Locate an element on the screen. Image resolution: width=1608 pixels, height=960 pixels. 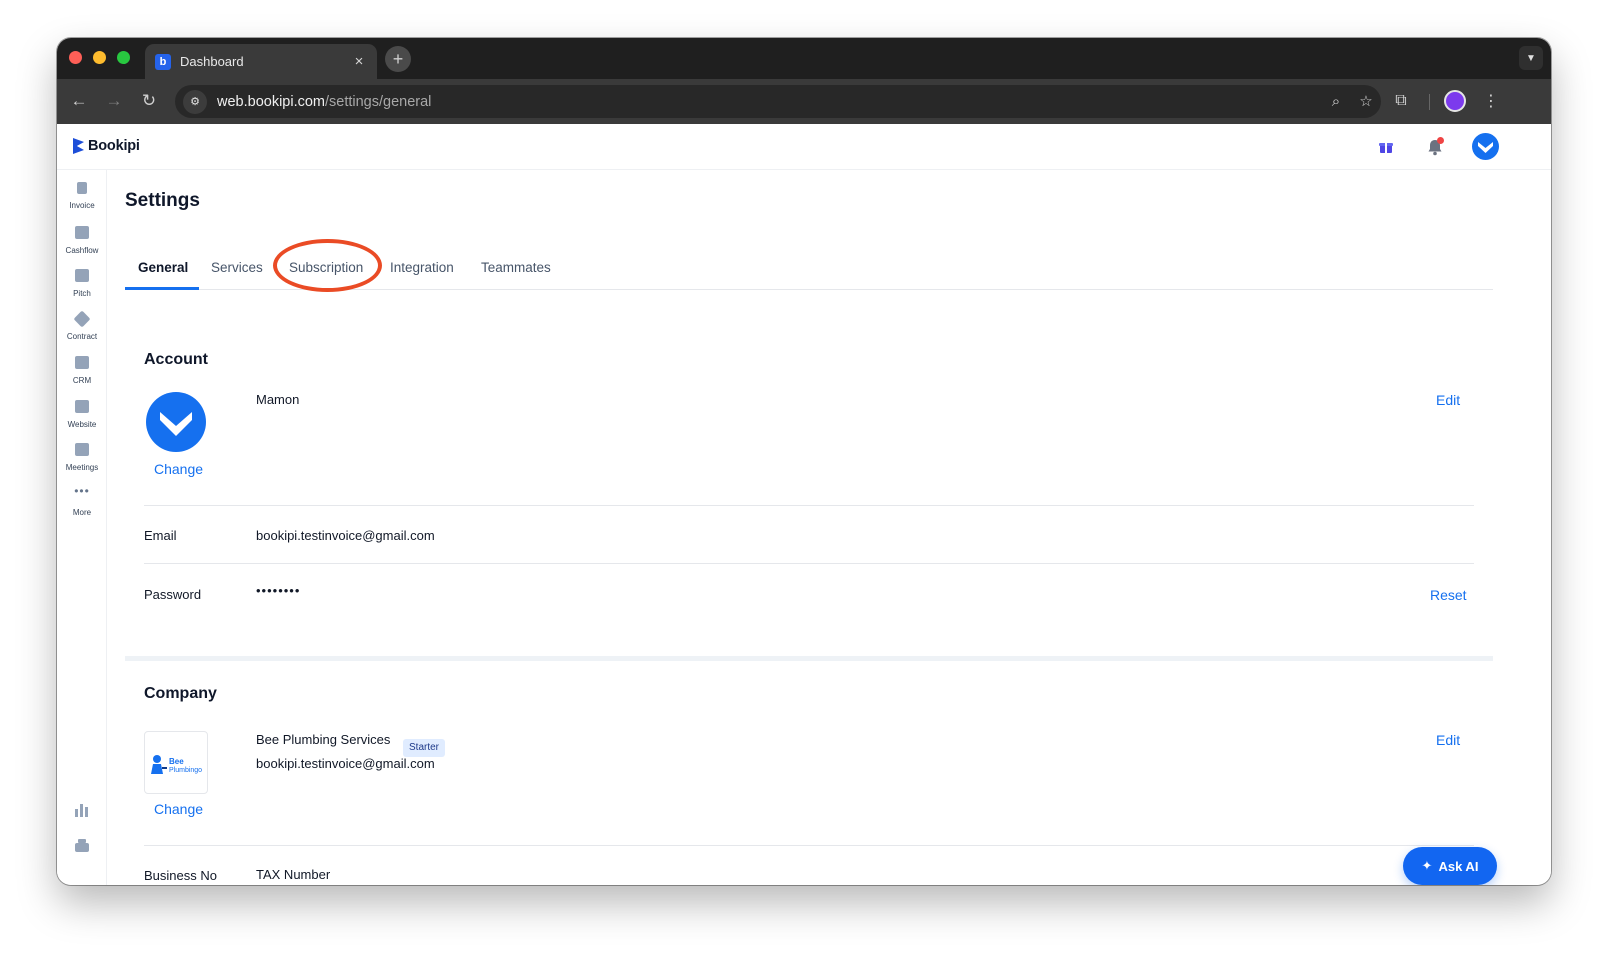
tax-number-label: TAX Number is located at coordinates (293, 874).